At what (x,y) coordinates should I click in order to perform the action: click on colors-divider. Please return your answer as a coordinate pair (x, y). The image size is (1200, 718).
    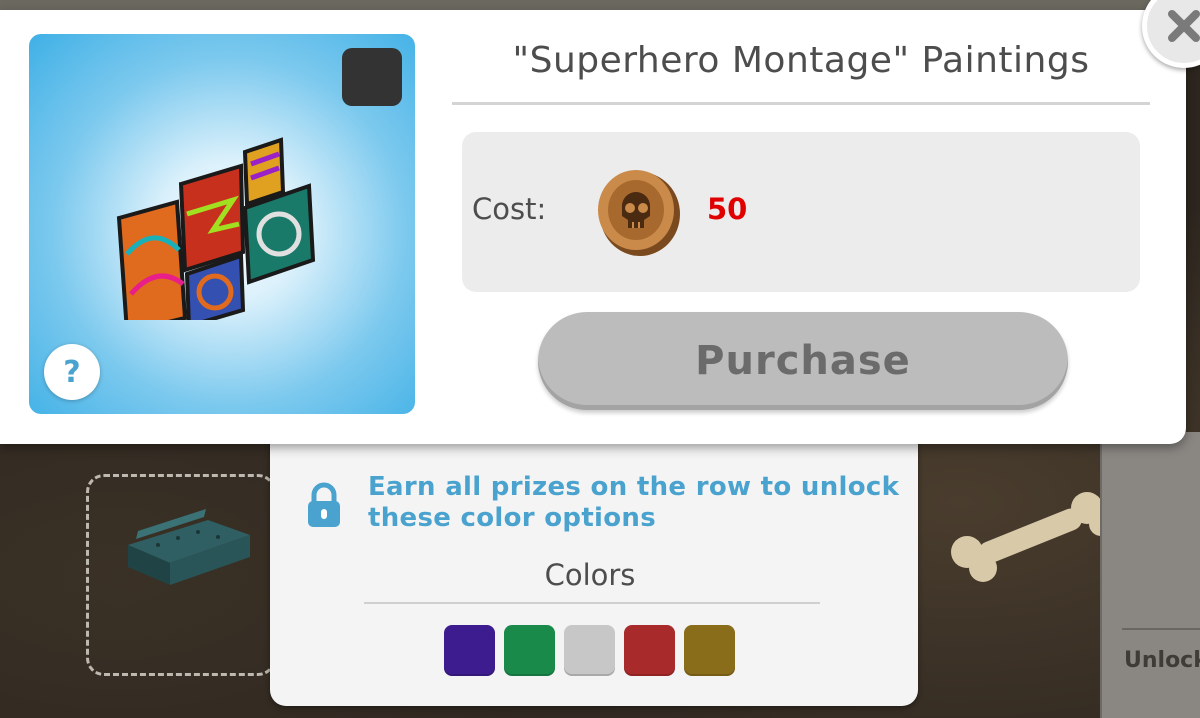
    Looking at the image, I should click on (592, 603).